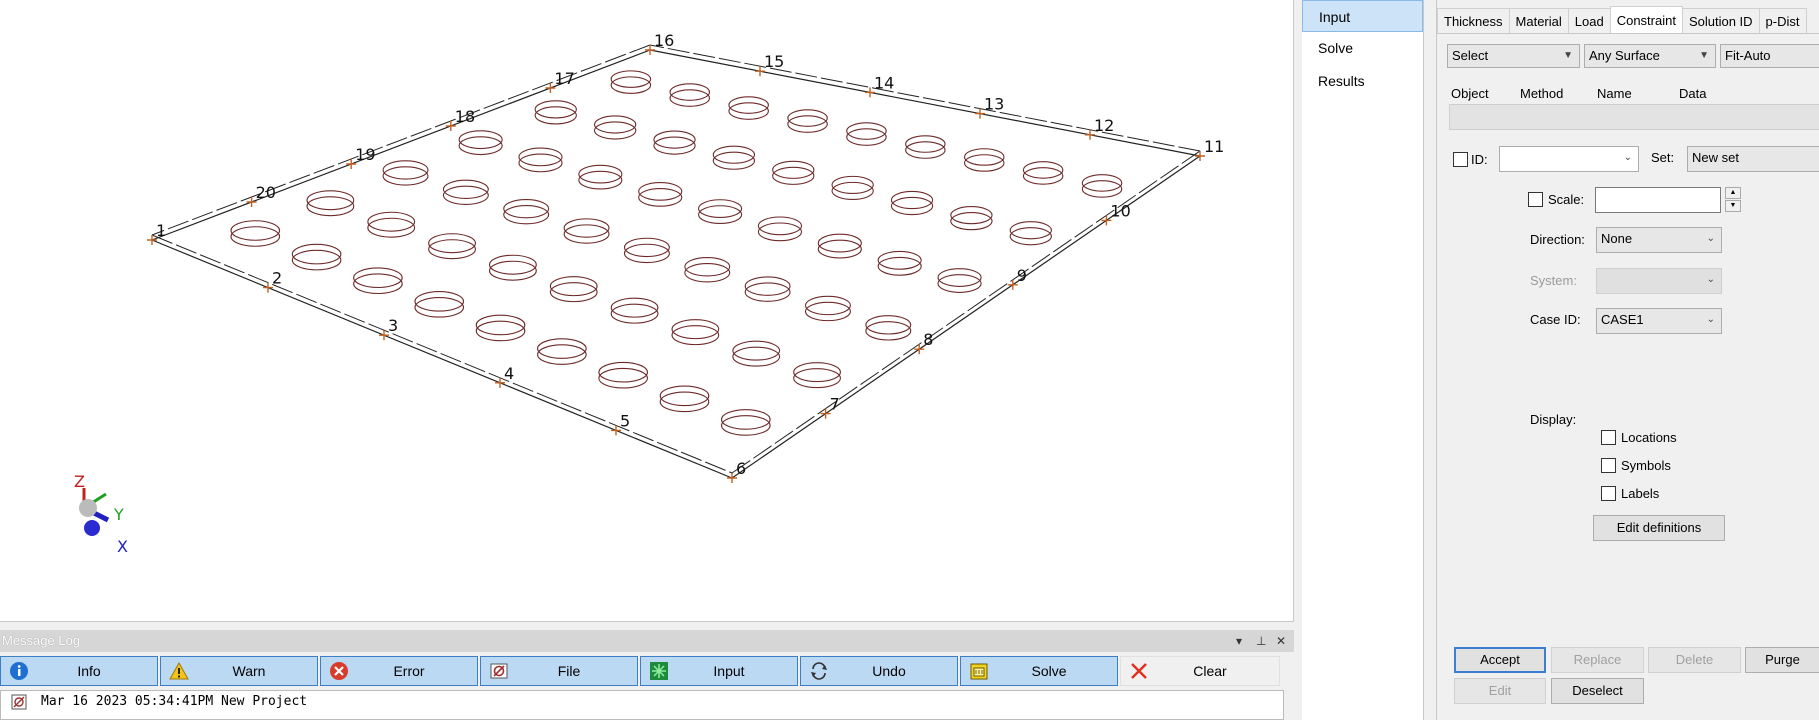 Image resolution: width=1819 pixels, height=720 pixels. I want to click on locations-checkbox, so click(1608, 437).